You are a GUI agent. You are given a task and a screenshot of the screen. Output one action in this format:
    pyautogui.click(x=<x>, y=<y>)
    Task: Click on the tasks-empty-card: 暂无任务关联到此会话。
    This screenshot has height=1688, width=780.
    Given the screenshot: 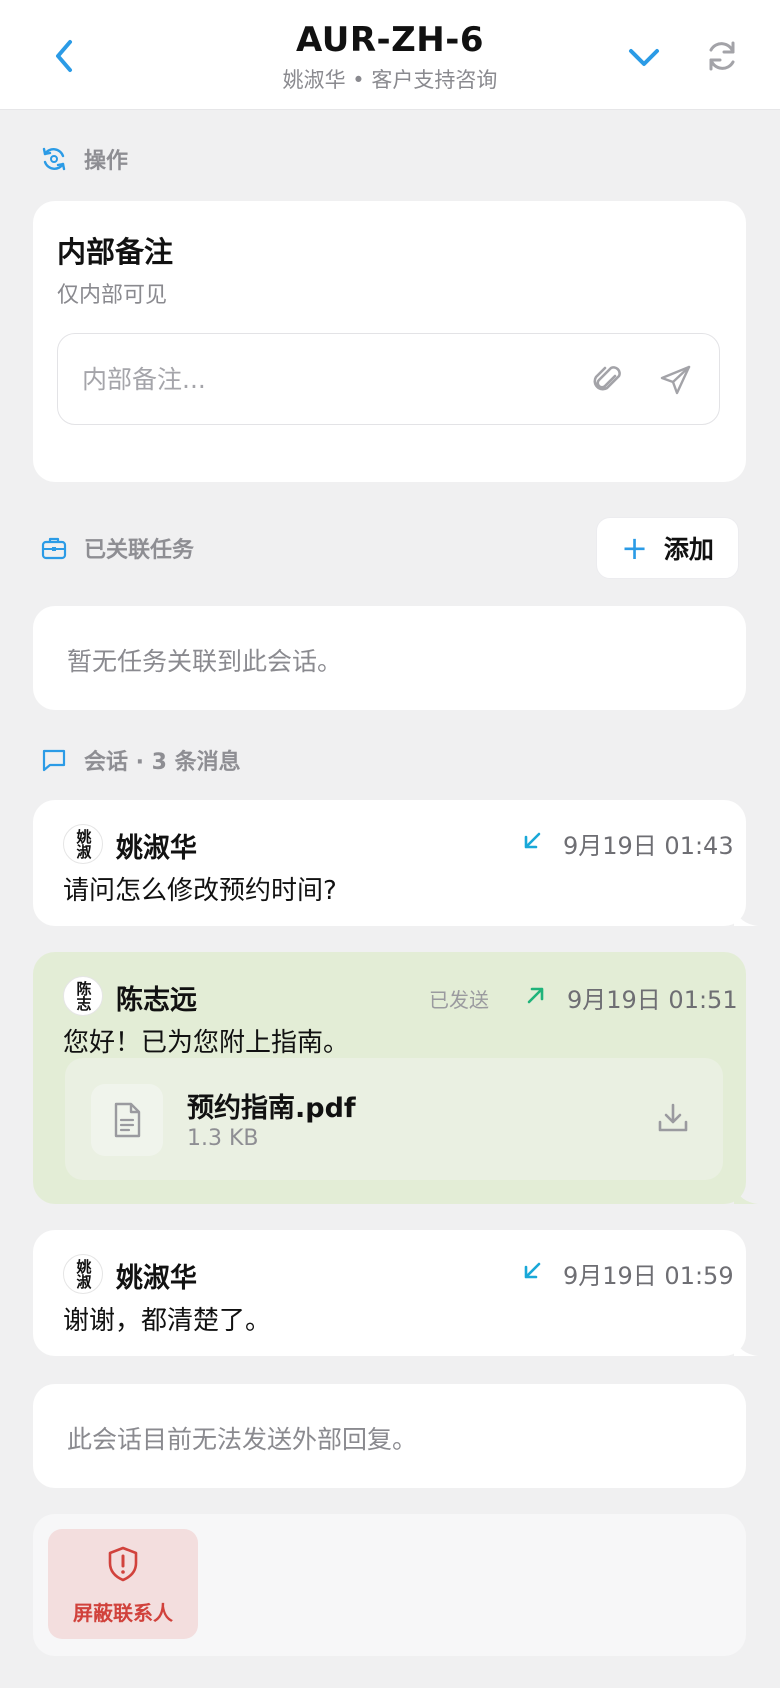 What is the action you would take?
    pyautogui.click(x=389, y=658)
    